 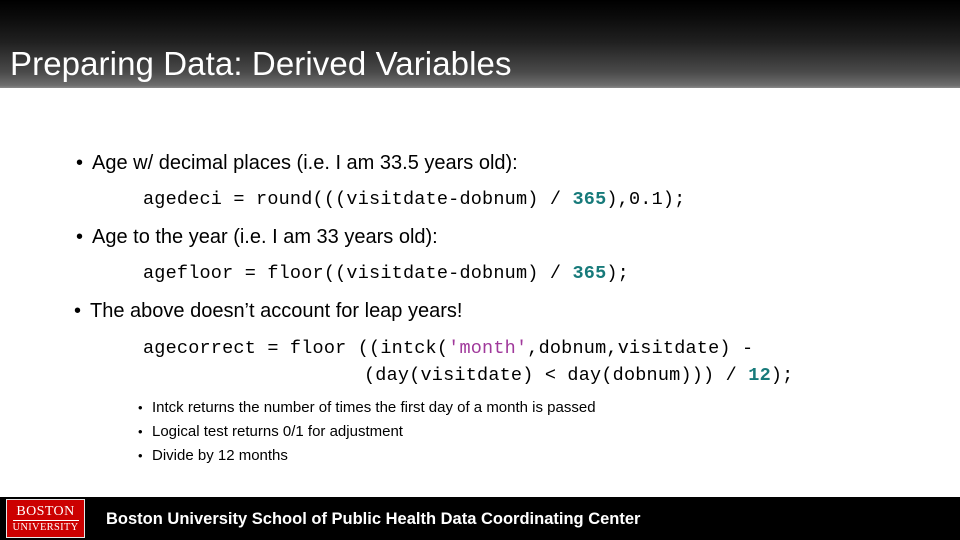 What do you see at coordinates (640, 348) in the screenshot?
I see `code-text: ,dobnum,visitdate) -` at bounding box center [640, 348].